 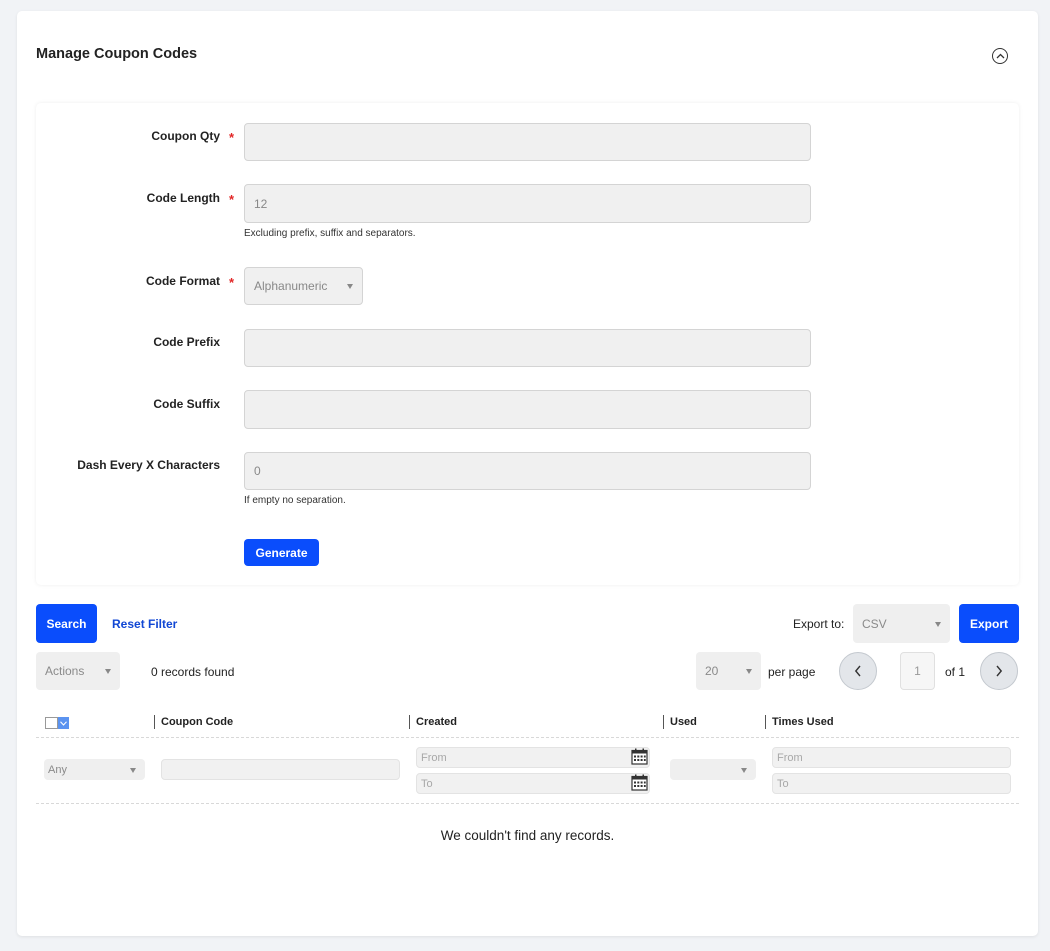 I want to click on filter-divider, so click(x=527, y=803).